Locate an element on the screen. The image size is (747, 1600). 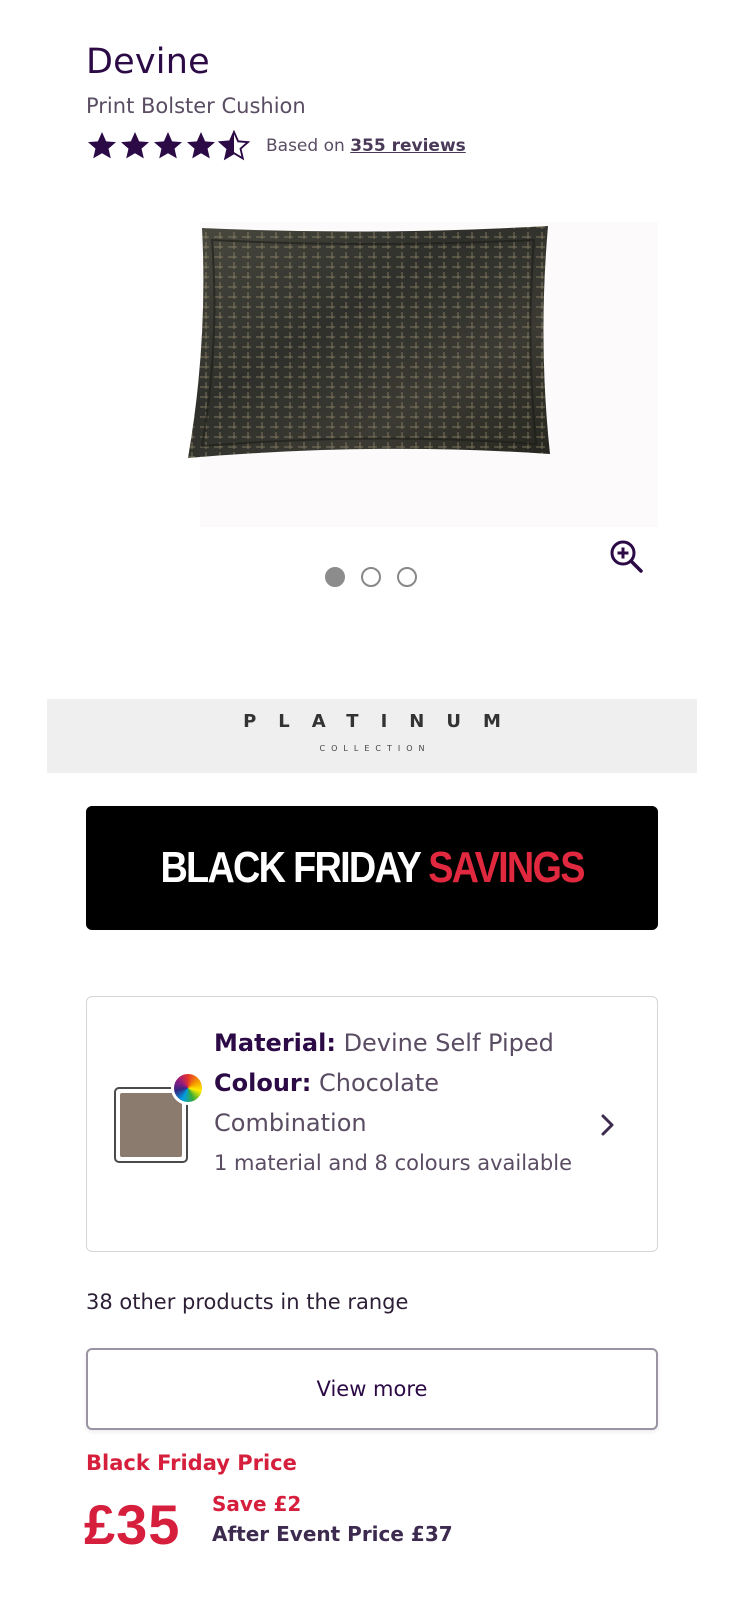
material-line: Material: Devine Self Piped is located at coordinates (394, 1043).